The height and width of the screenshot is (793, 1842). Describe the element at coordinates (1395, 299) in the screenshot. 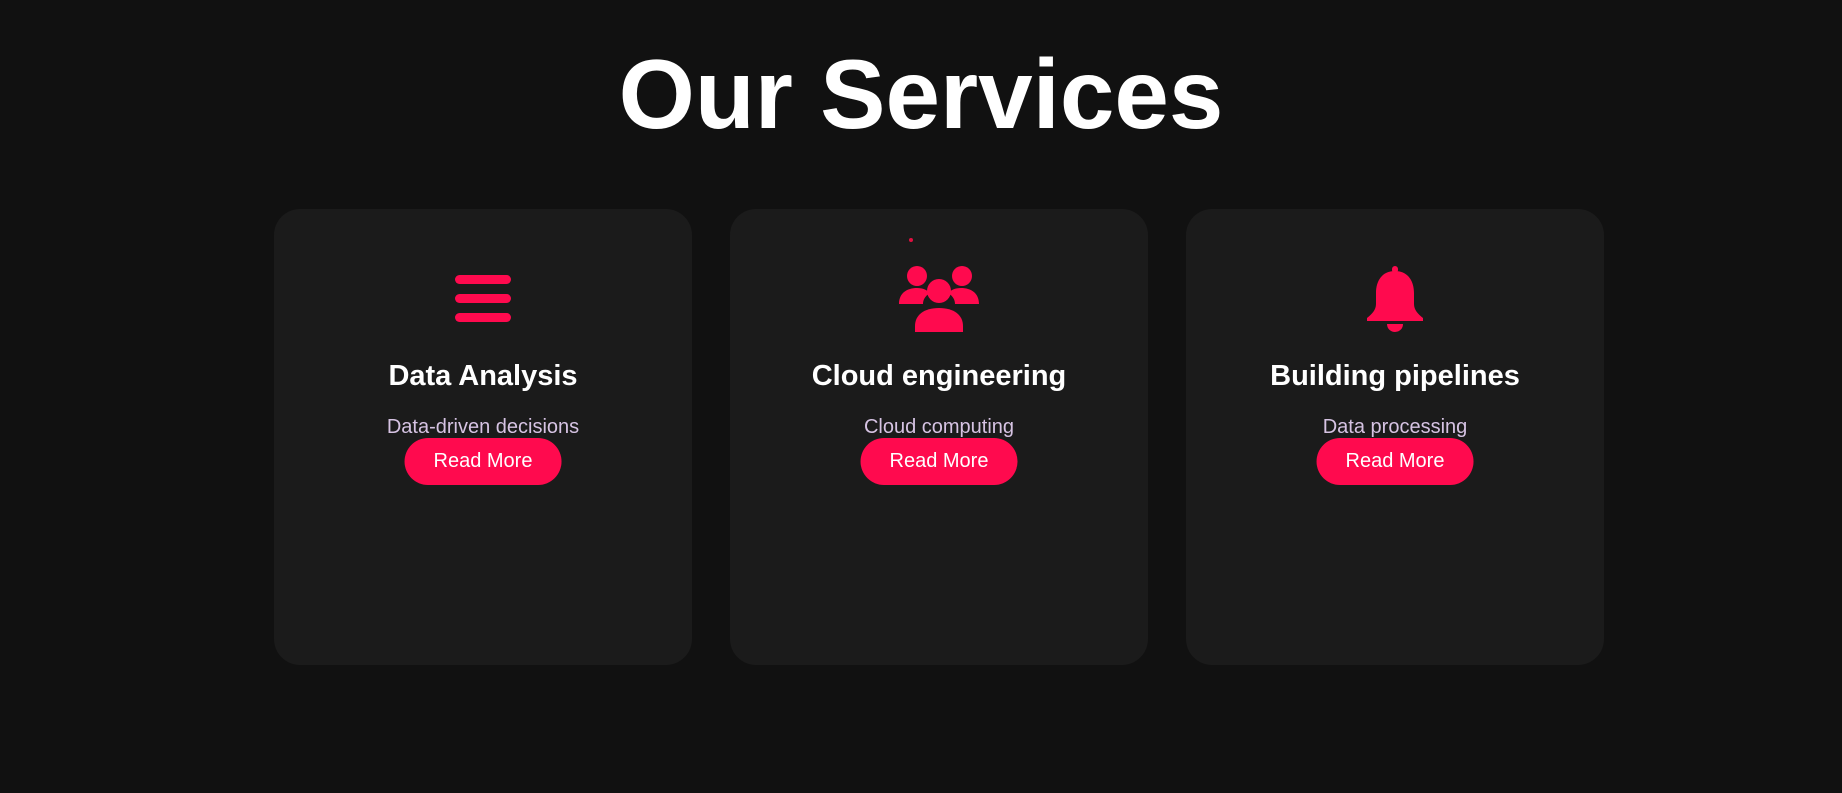

I see `bell-icon` at that location.